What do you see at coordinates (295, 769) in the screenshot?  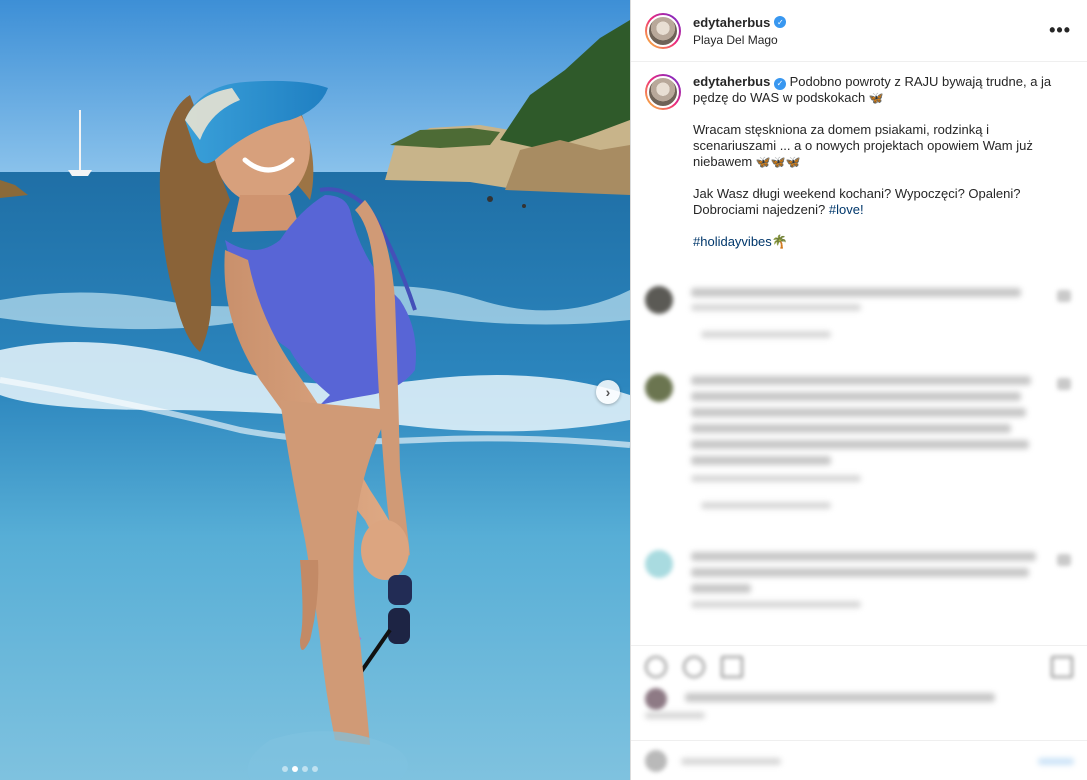 I see `carousel-dot-active` at bounding box center [295, 769].